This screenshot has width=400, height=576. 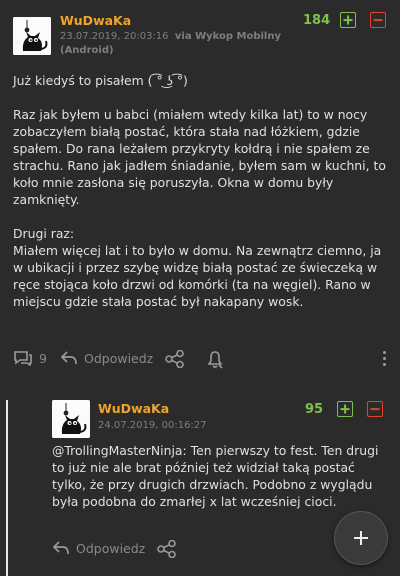 What do you see at coordinates (95, 20) in the screenshot?
I see `author-name: WuDwaKa` at bounding box center [95, 20].